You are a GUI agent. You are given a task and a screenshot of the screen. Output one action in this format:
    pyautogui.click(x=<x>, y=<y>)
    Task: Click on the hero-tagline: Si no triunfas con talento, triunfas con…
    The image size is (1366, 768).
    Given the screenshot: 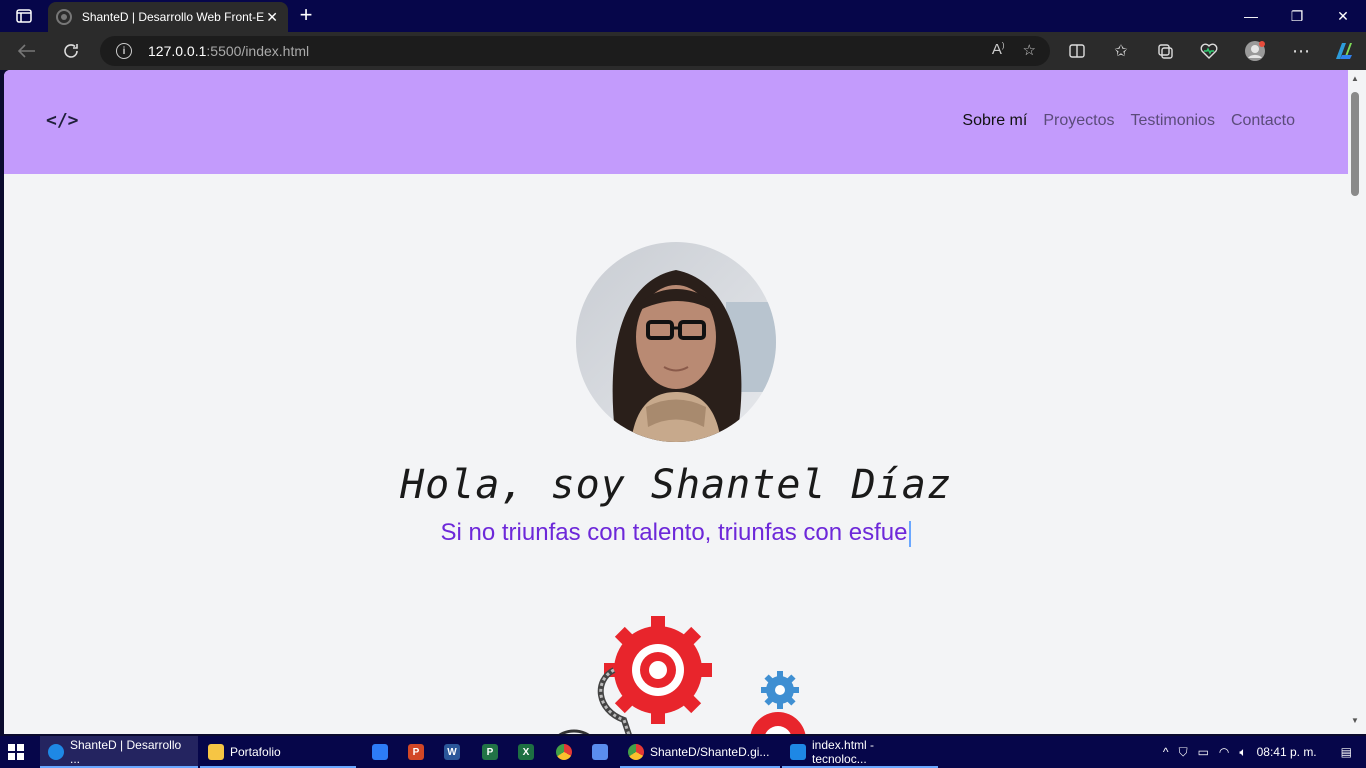 What is the action you would take?
    pyautogui.click(x=674, y=532)
    